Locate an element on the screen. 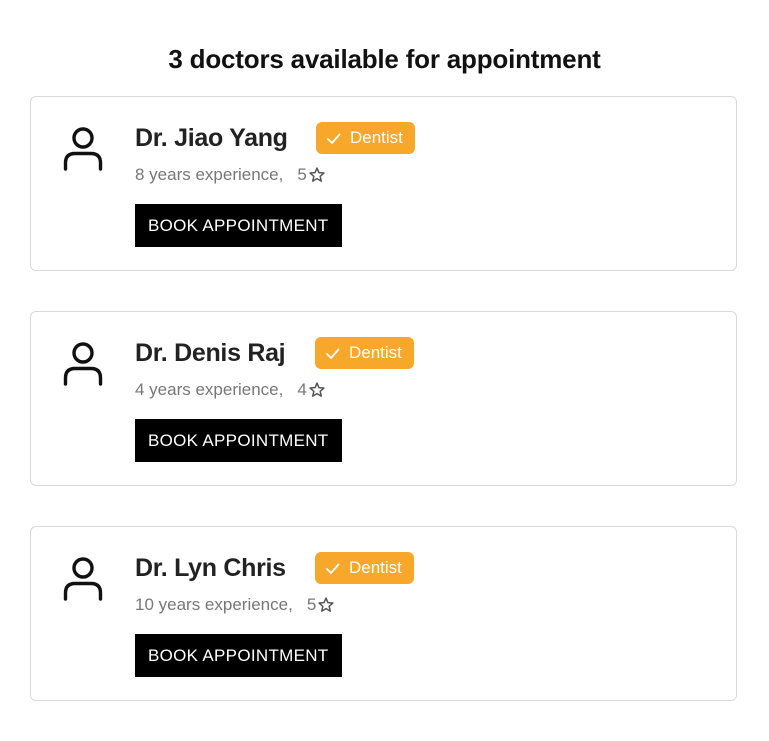 This screenshot has width=769, height=741. doctor-meta: 10 years experience, 5 is located at coordinates (235, 605).